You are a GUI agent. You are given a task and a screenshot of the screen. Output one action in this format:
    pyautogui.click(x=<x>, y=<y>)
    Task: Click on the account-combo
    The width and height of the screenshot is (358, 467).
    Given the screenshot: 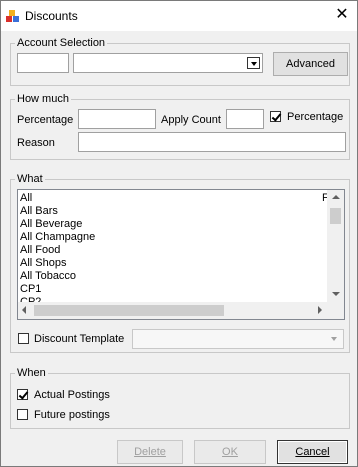 What is the action you would take?
    pyautogui.click(x=168, y=63)
    